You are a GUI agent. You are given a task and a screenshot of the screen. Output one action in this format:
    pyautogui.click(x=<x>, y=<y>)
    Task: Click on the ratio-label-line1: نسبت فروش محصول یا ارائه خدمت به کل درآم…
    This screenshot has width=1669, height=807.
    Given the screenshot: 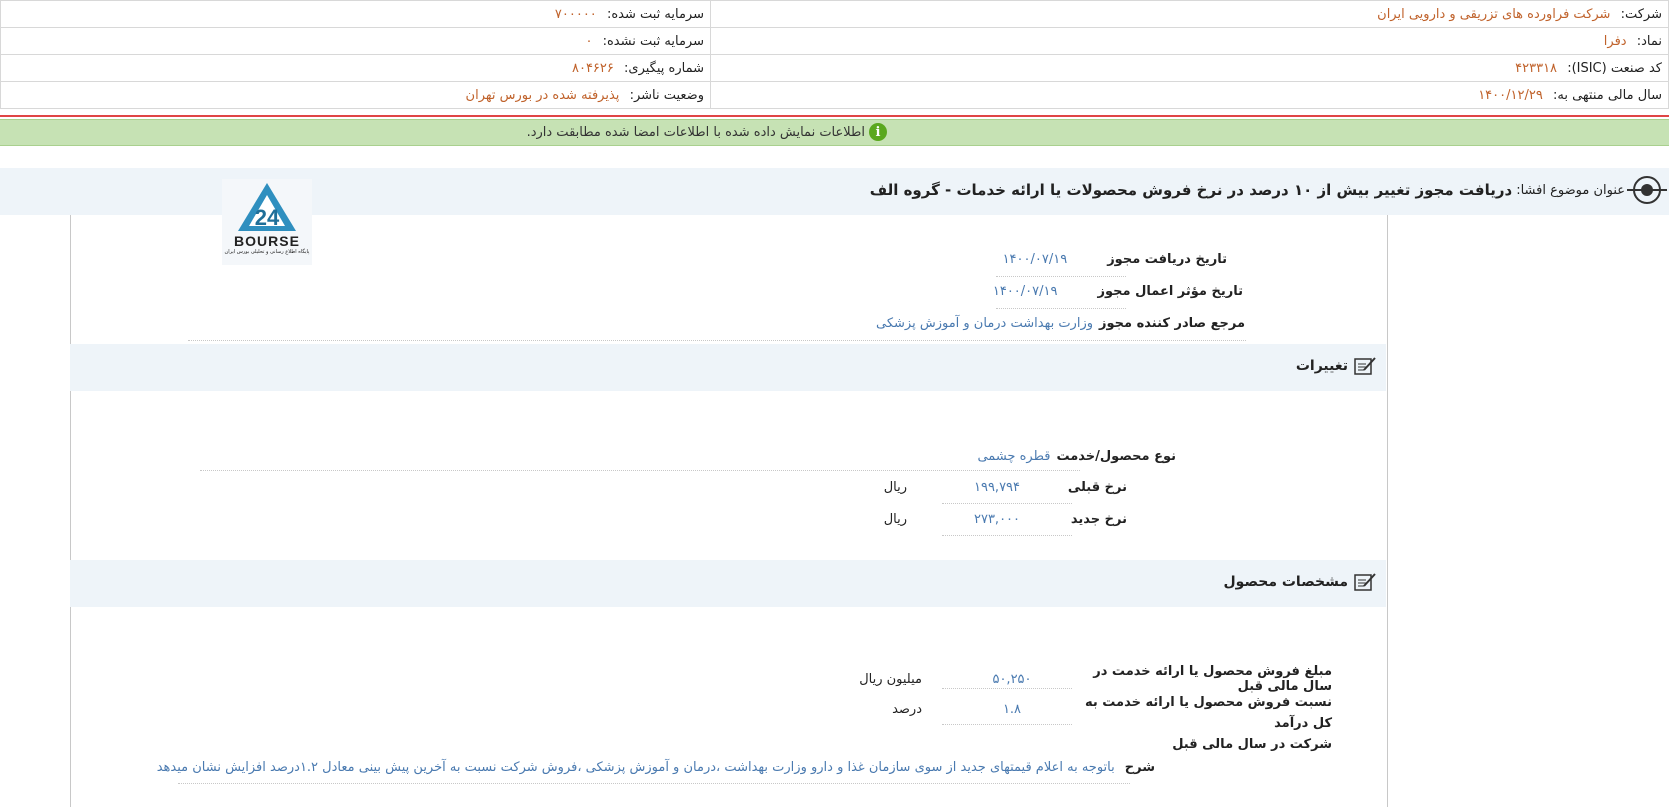 What is the action you would take?
    pyautogui.click(x=1208, y=713)
    